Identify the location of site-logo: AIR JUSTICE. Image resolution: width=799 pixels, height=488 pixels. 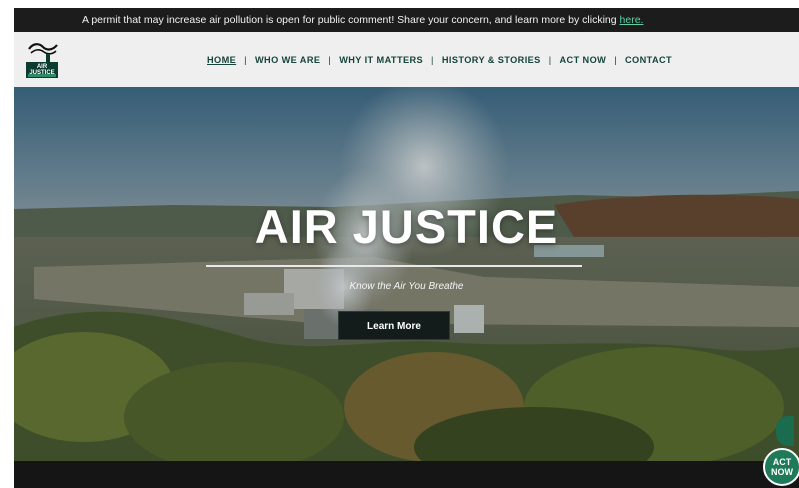
(42, 60).